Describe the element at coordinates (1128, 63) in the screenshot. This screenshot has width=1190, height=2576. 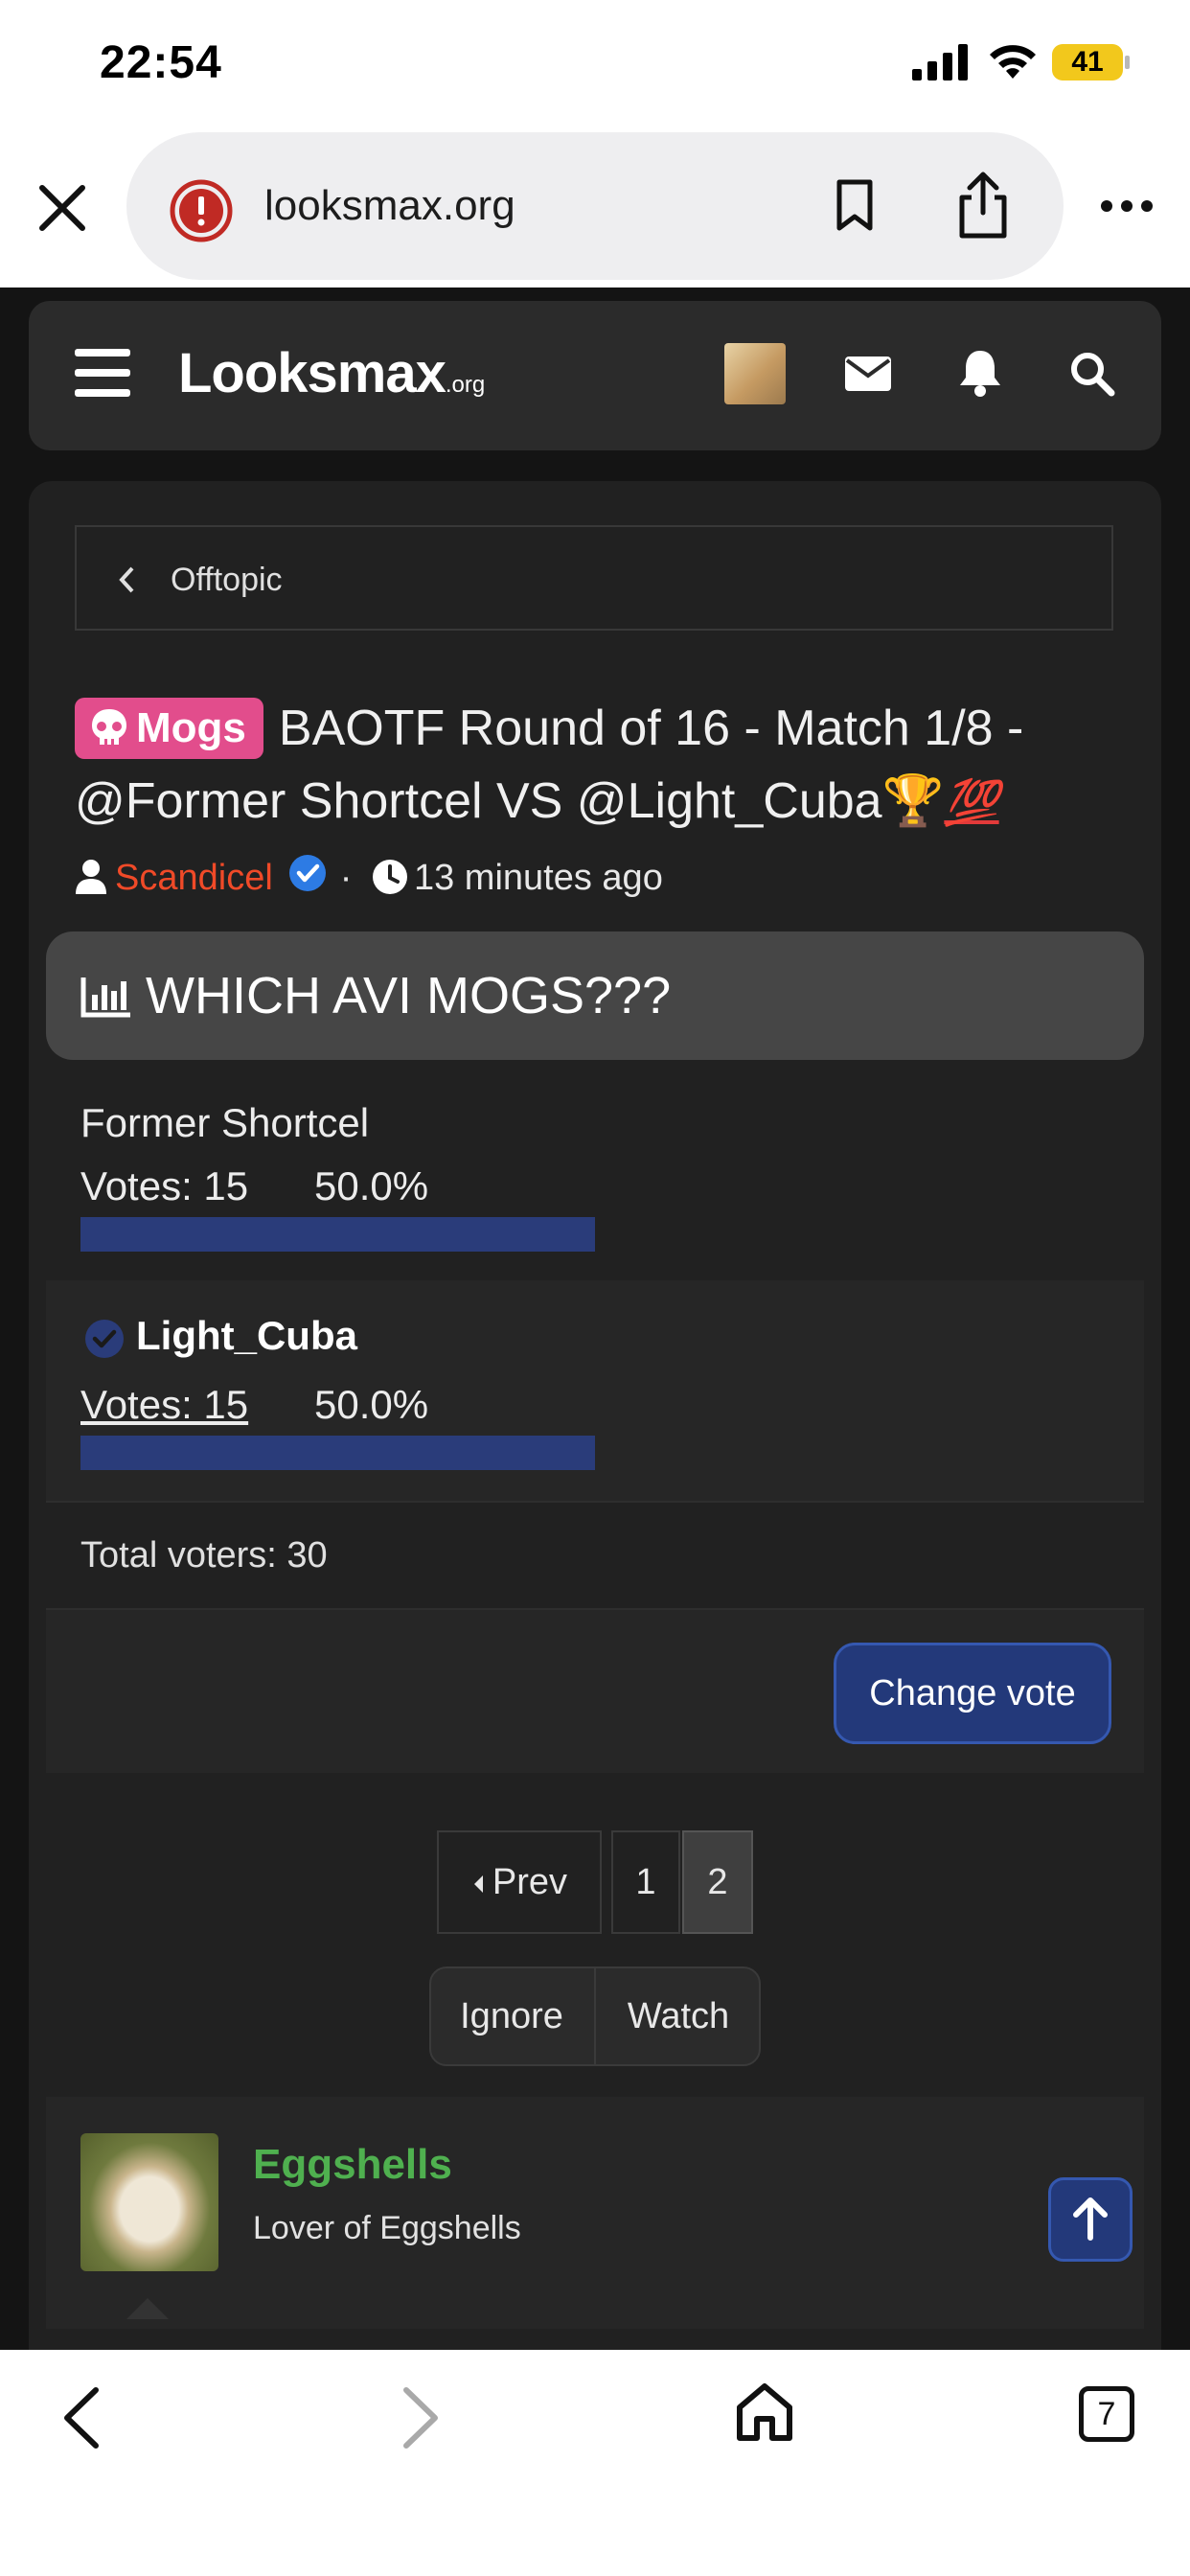
I see `battery-tip` at that location.